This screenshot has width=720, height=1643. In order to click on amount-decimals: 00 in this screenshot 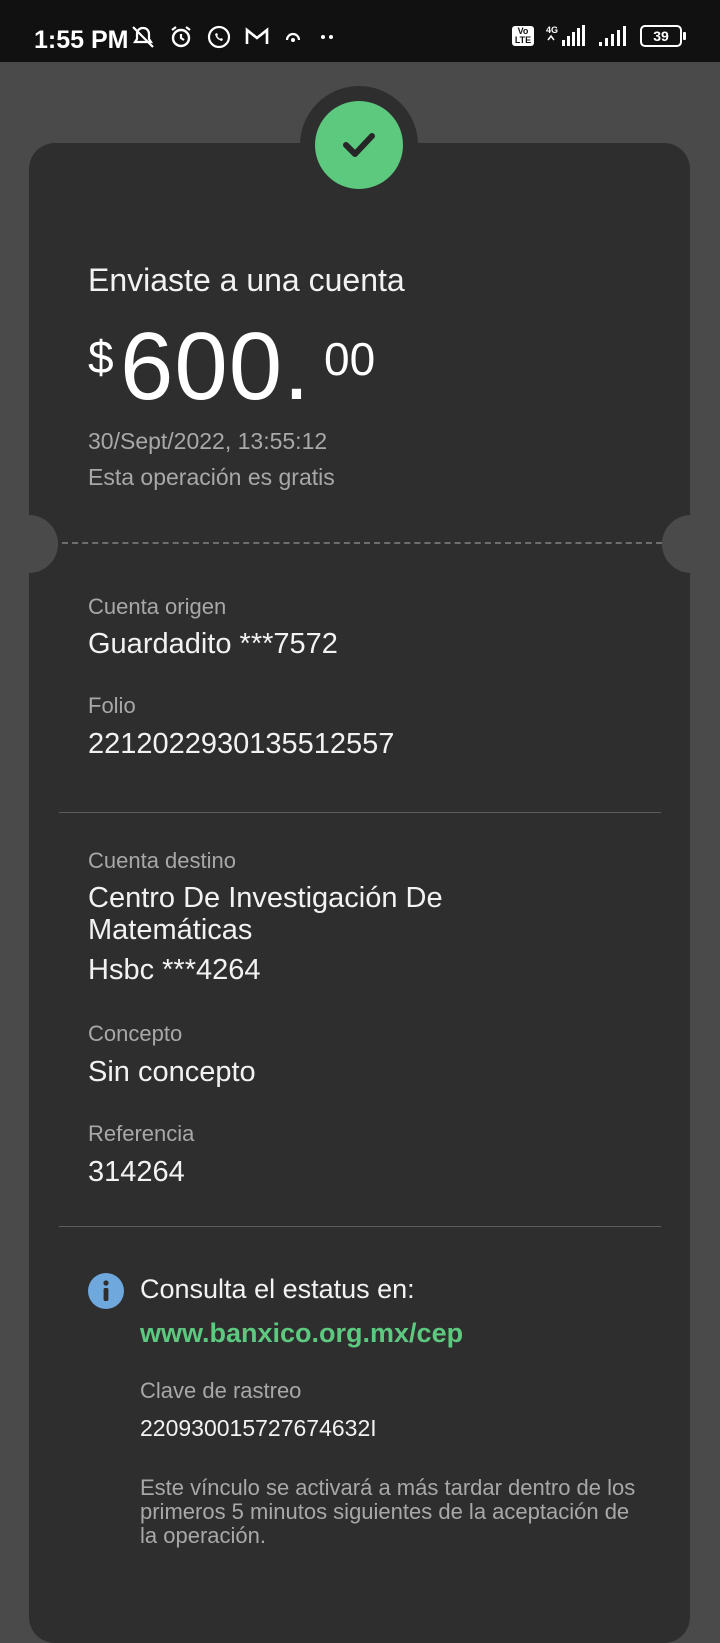, I will do `click(350, 359)`.